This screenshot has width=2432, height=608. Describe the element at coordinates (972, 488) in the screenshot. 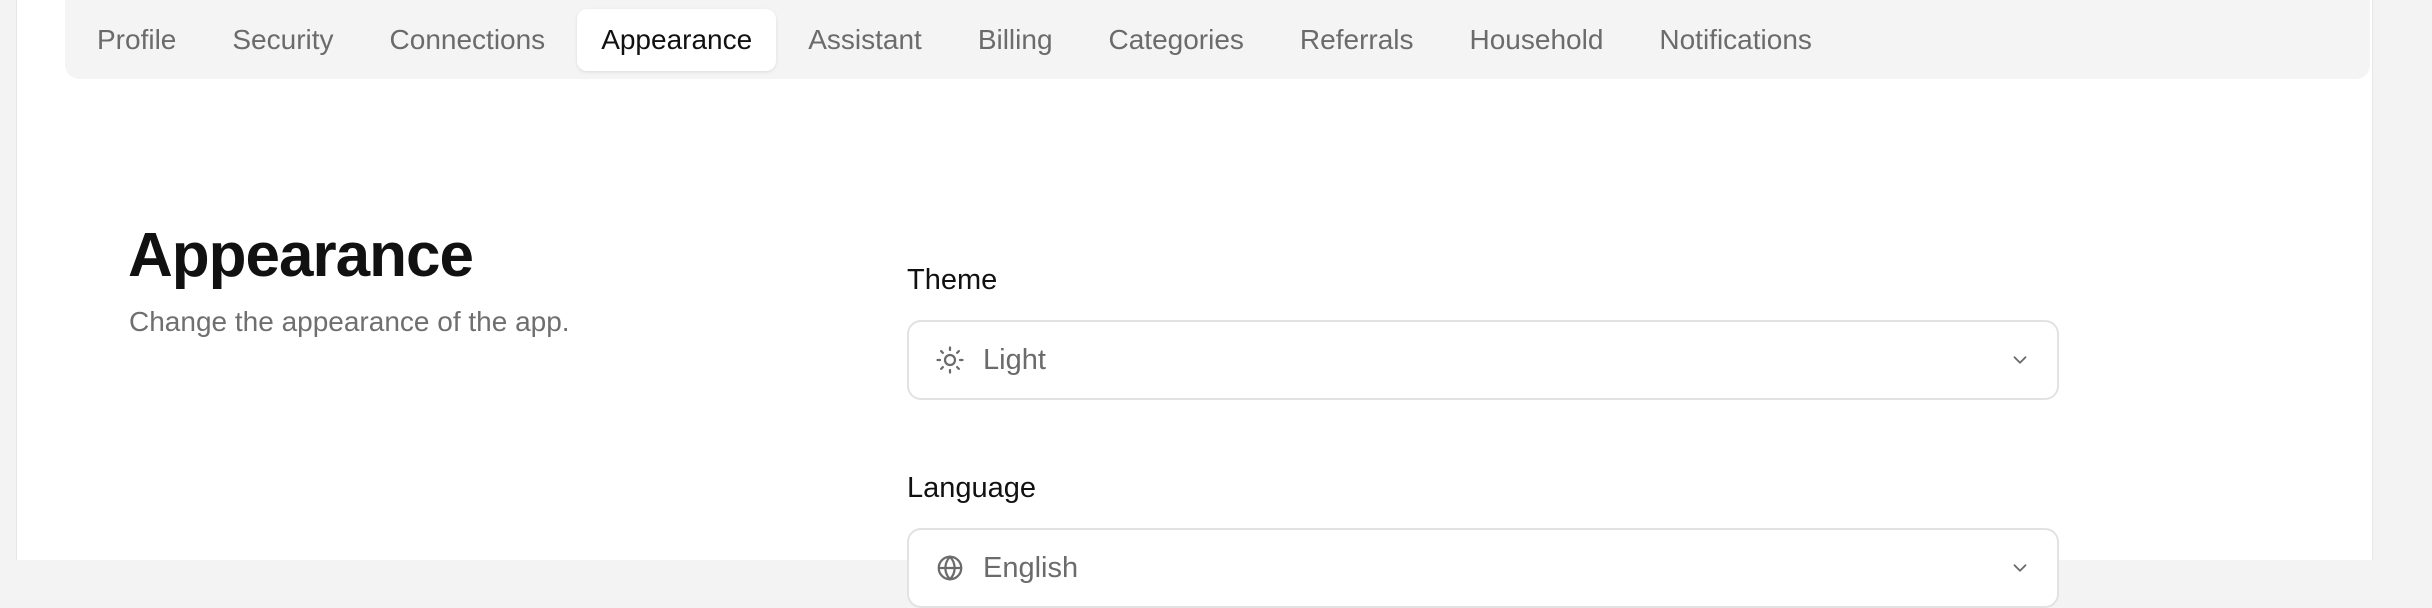

I see `language-label: Language` at that location.